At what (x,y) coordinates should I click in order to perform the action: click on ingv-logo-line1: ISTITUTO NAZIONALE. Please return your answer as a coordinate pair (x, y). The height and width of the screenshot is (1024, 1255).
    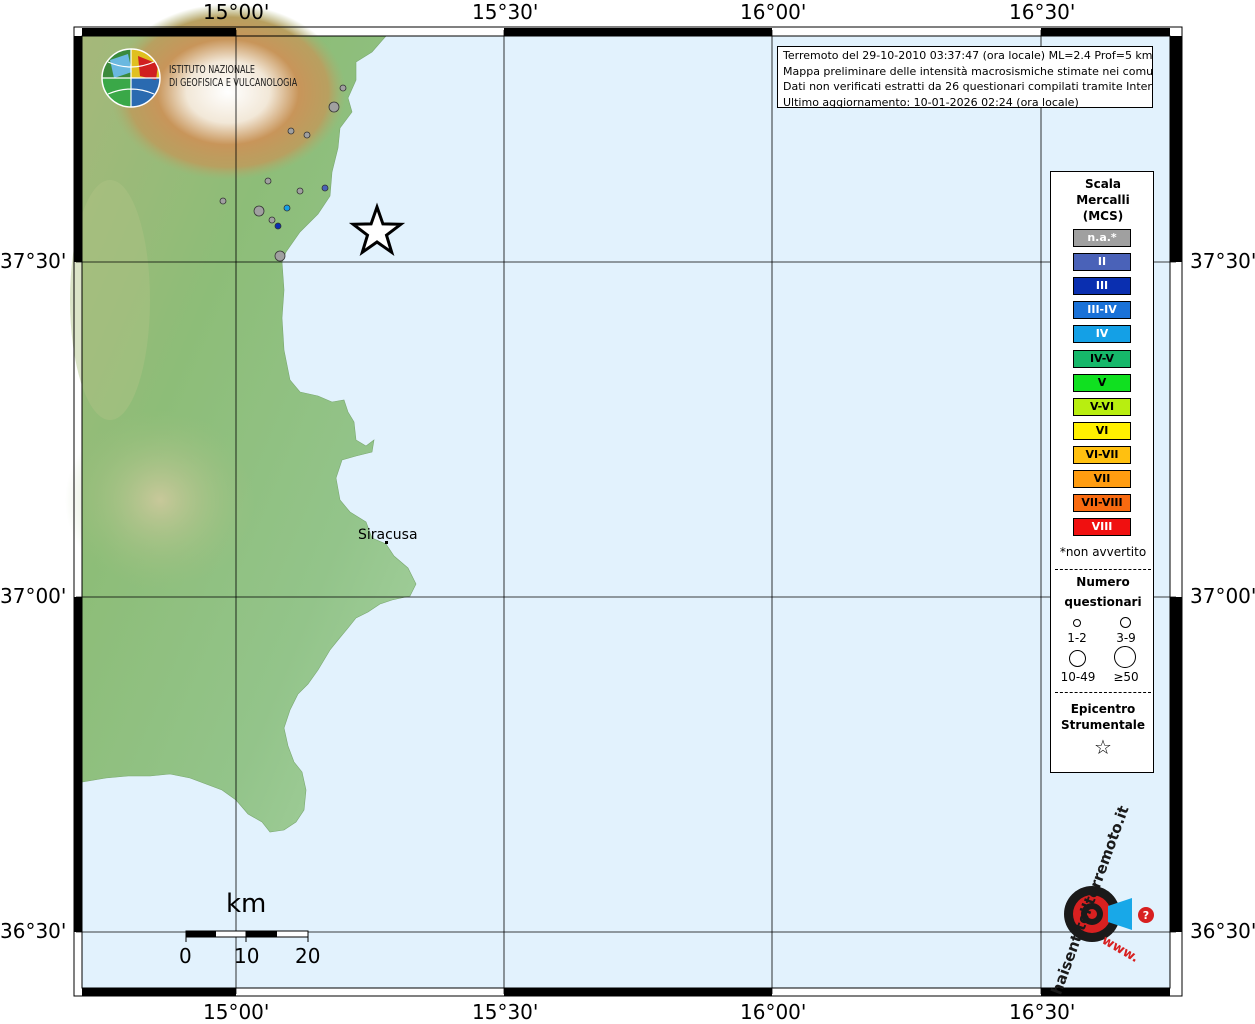
    Looking at the image, I should click on (212, 70).